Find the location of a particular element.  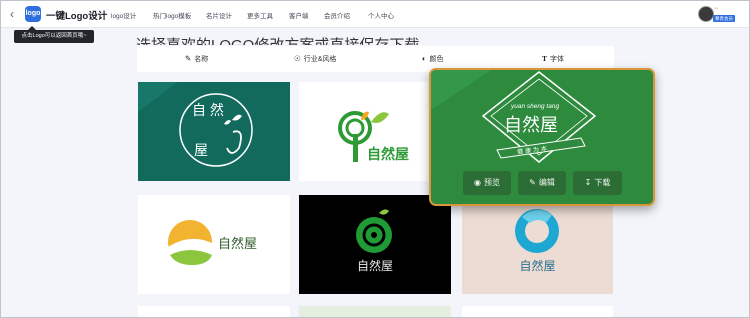

filter-industry: ☉ 行业&风格 is located at coordinates (315, 59).